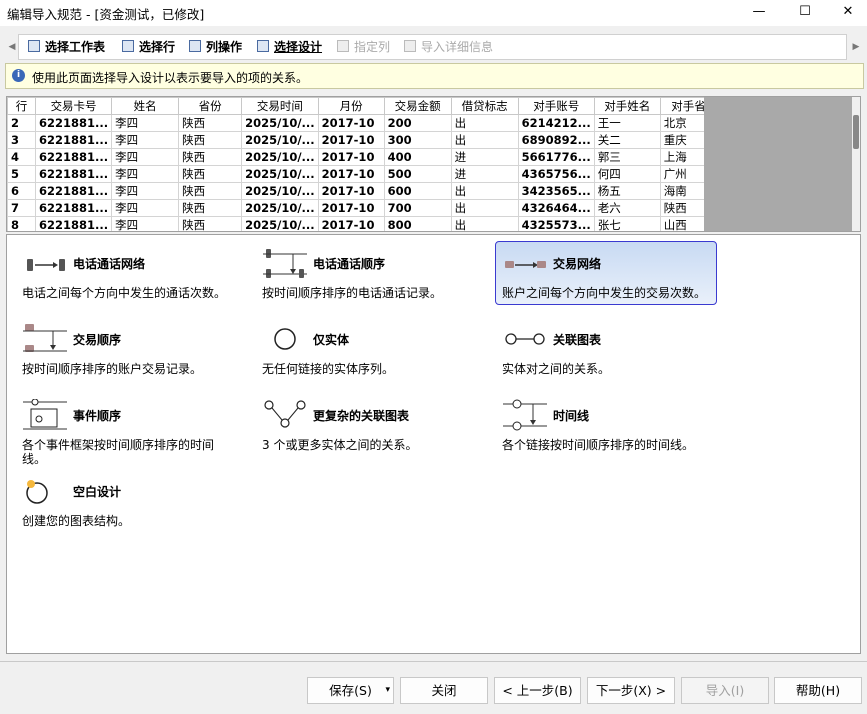 The width and height of the screenshot is (867, 714). What do you see at coordinates (148, 47) in the screenshot?
I see `tab-select-rows: 选择行` at bounding box center [148, 47].